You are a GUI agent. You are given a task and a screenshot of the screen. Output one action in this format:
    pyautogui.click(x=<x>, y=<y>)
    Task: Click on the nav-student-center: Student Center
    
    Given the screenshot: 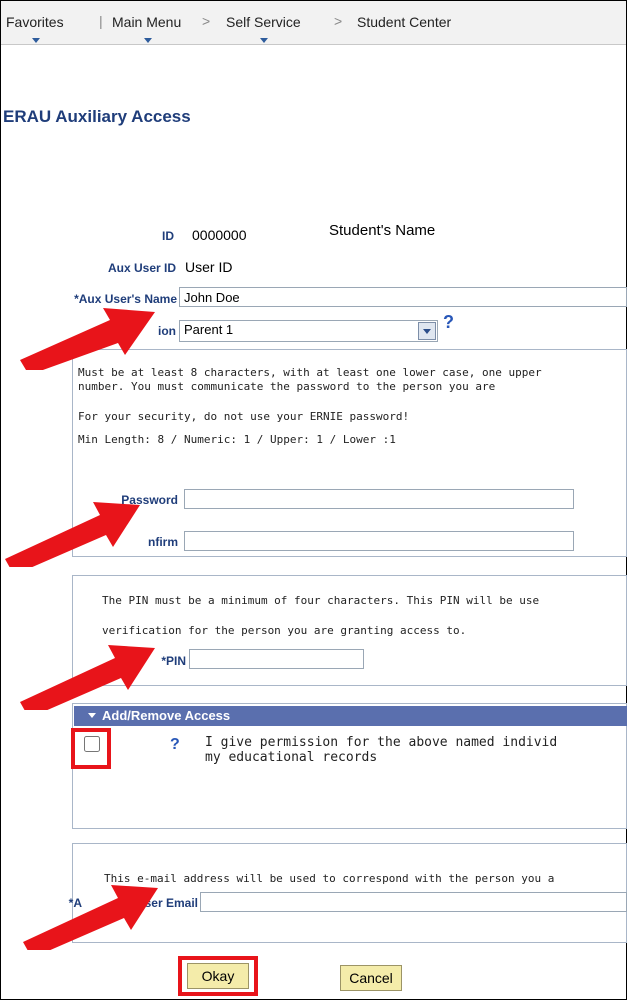 What is the action you would take?
    pyautogui.click(x=404, y=22)
    